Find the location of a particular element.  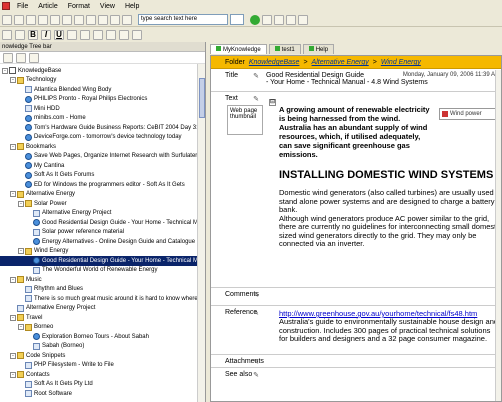

tree-folder: - Wind Energy is located at coordinates (102, 252).